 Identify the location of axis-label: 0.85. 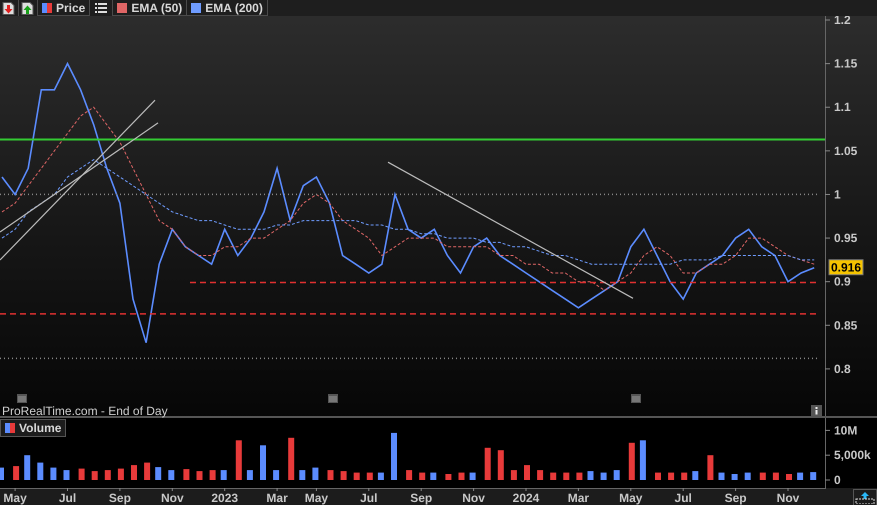
(846, 325).